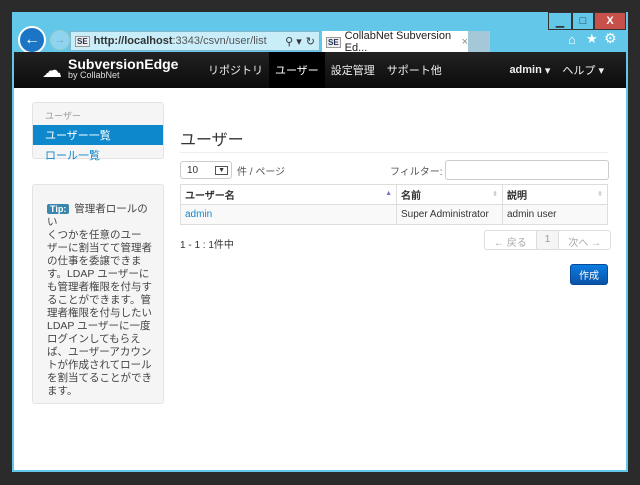  I want to click on username-link: admin, so click(198, 214).